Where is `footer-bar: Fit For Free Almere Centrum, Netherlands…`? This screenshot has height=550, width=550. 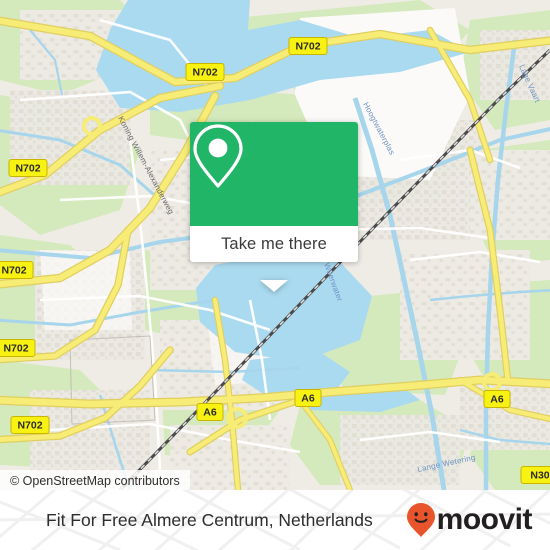
footer-bar: Fit For Free Almere Centrum, Netherlands… is located at coordinates (275, 520).